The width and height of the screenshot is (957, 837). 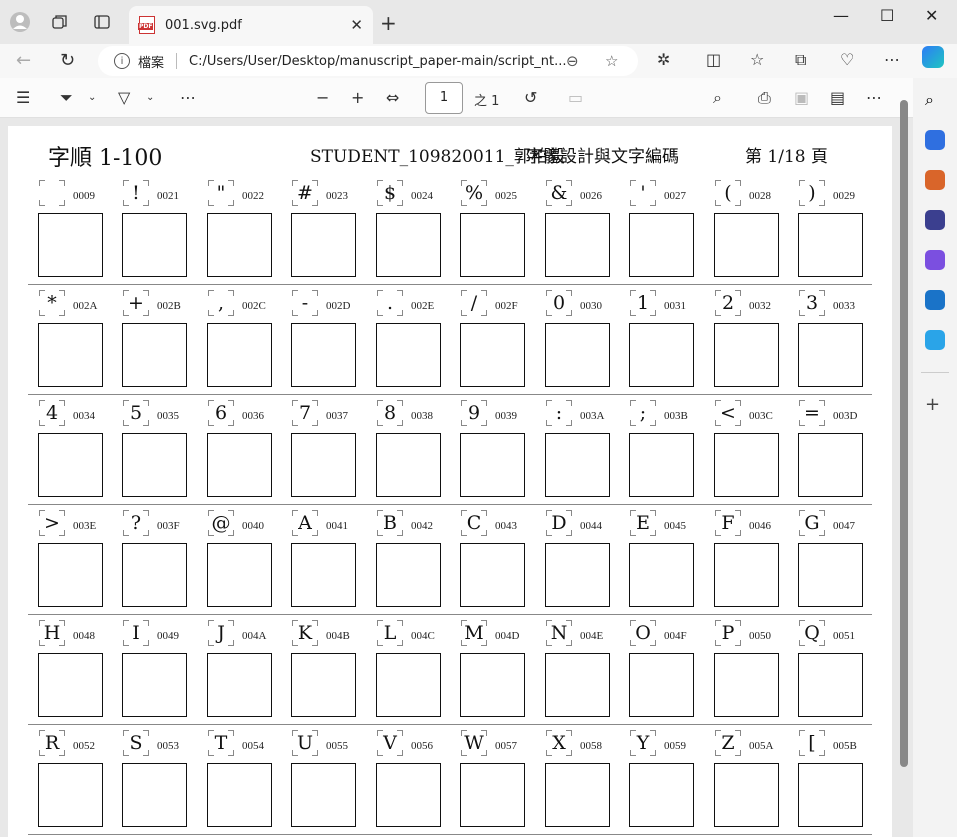 I want to click on reference-glyph-box: >, so click(x=52, y=523).